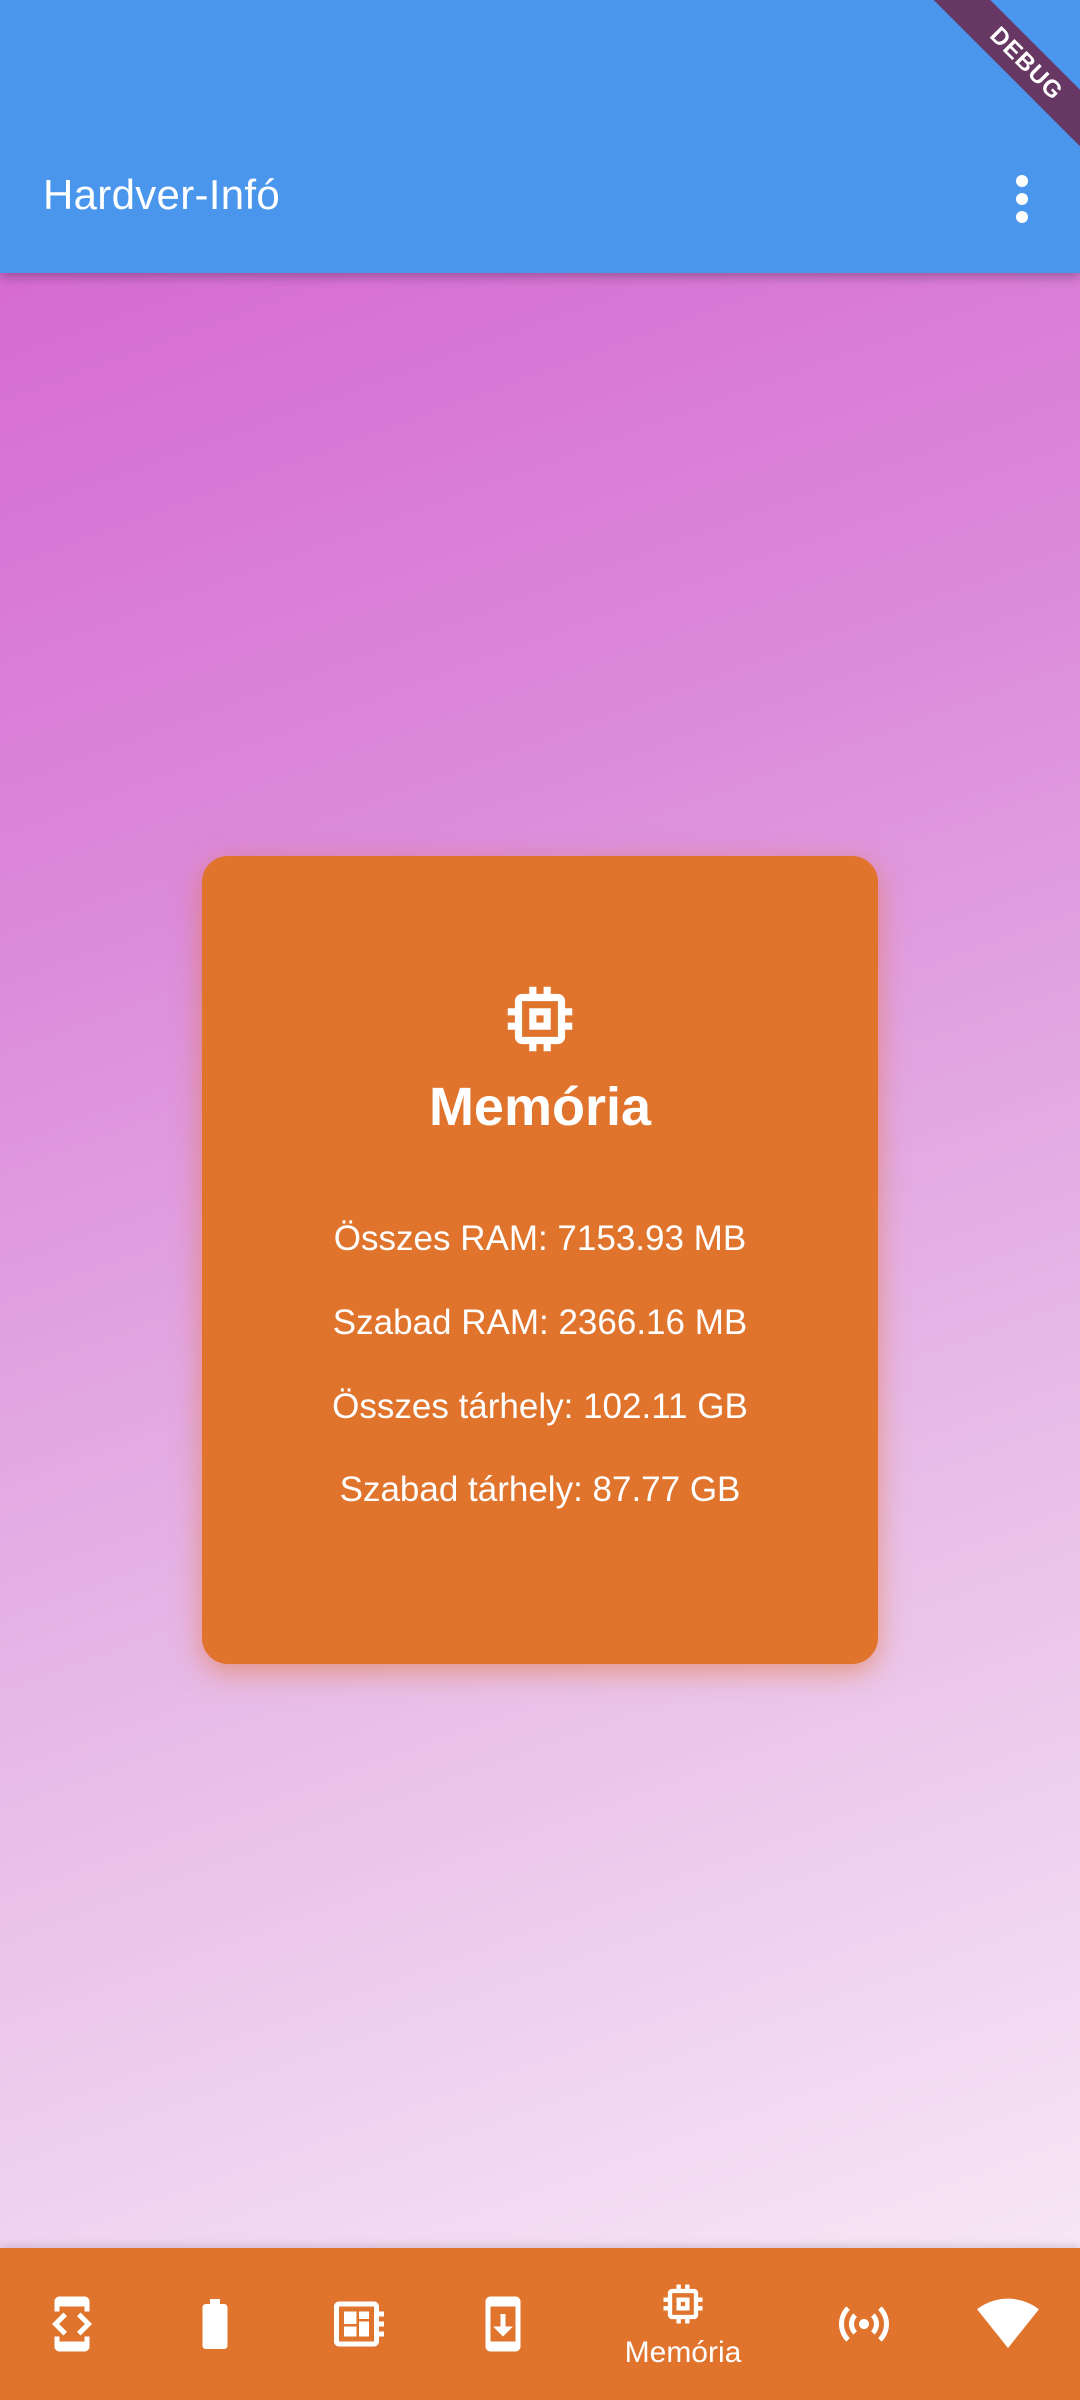 The image size is (1080, 2400). Describe the element at coordinates (540, 1406) in the screenshot. I see `total-storage-text: Összes tárhely: 102.11 GB` at that location.